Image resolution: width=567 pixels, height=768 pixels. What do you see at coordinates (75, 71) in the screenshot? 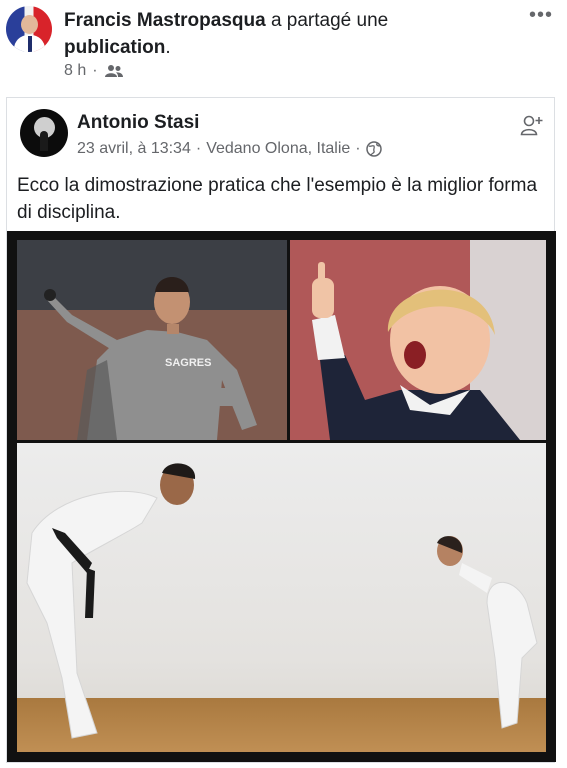
I see `share-time: 8 h` at bounding box center [75, 71].